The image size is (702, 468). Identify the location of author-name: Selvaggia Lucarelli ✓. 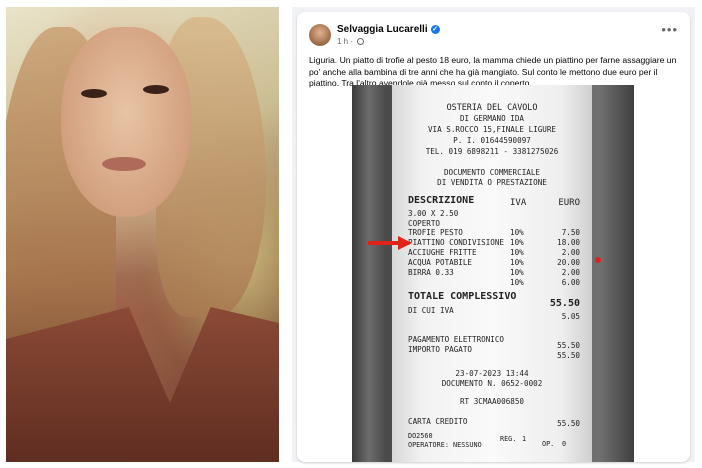
(388, 29).